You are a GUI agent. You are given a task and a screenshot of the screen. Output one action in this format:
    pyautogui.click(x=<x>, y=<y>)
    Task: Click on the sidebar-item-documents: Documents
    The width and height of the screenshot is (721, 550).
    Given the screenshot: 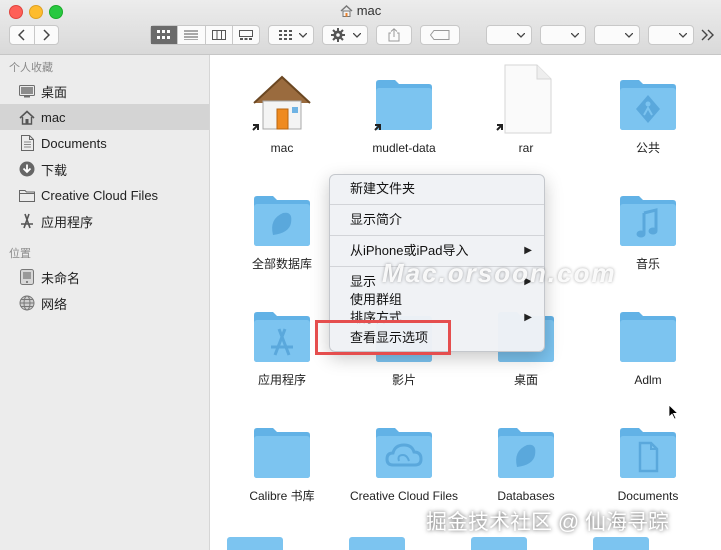 What is the action you would take?
    pyautogui.click(x=104, y=143)
    